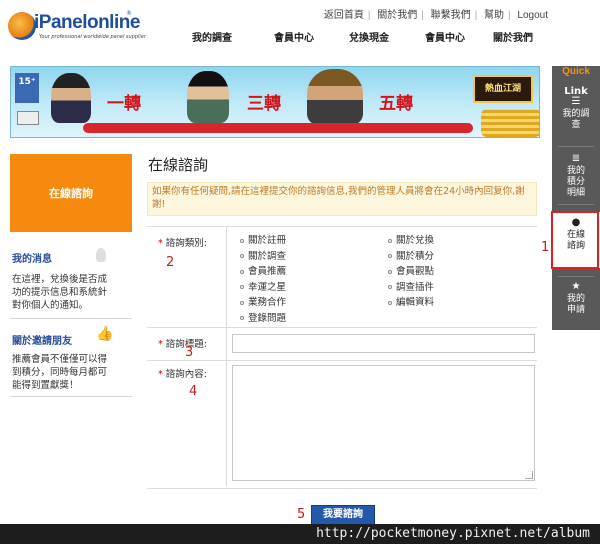 Image resolution: width=600 pixels, height=544 pixels. I want to click on nav-member-center-2: 會員中心, so click(445, 36).